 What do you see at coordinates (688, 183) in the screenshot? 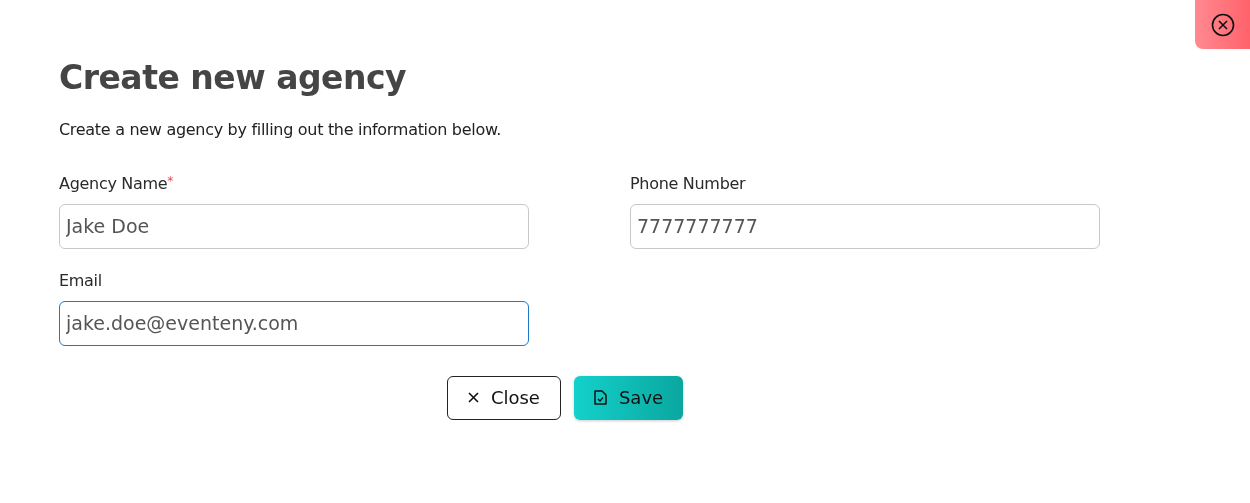
I see `field-label: Phone Number` at bounding box center [688, 183].